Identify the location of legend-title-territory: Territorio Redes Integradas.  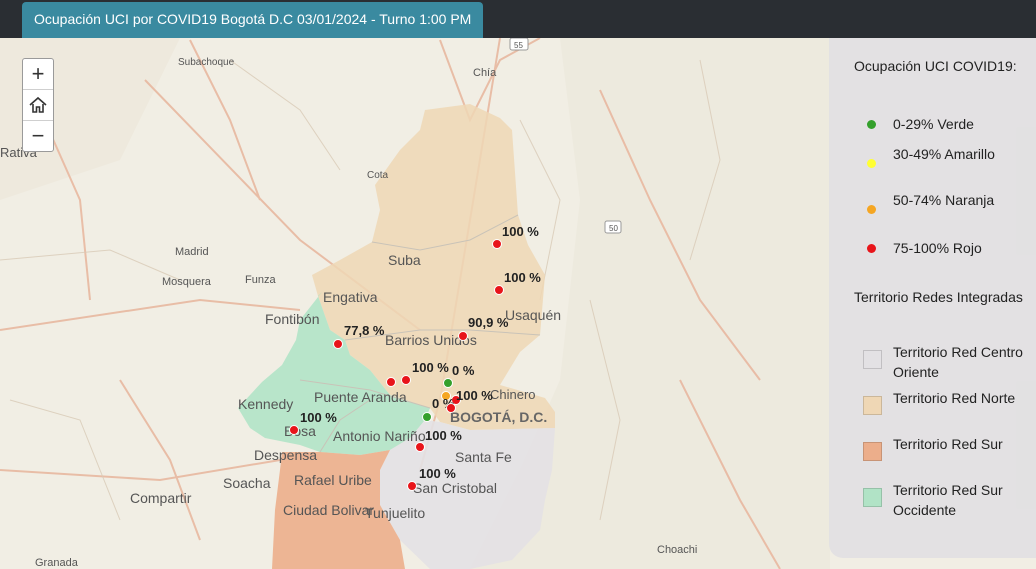
(938, 297).